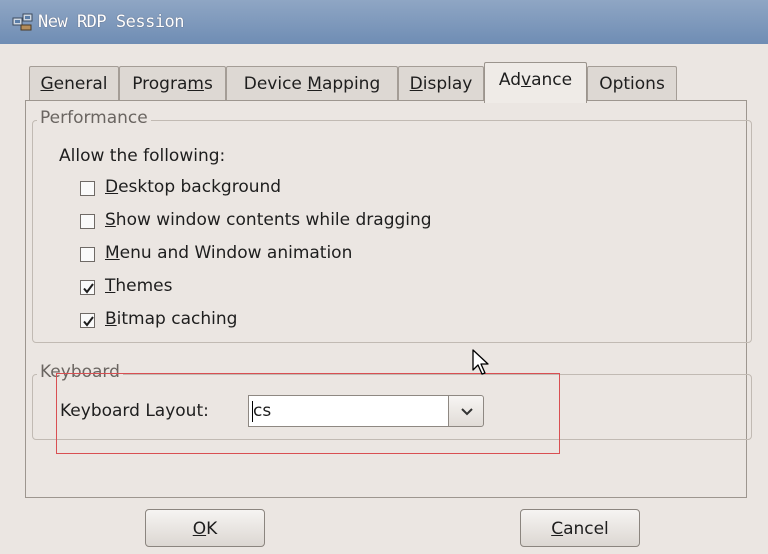  Describe the element at coordinates (312, 84) in the screenshot. I see `tab-device-mapping: Device Mapping` at that location.